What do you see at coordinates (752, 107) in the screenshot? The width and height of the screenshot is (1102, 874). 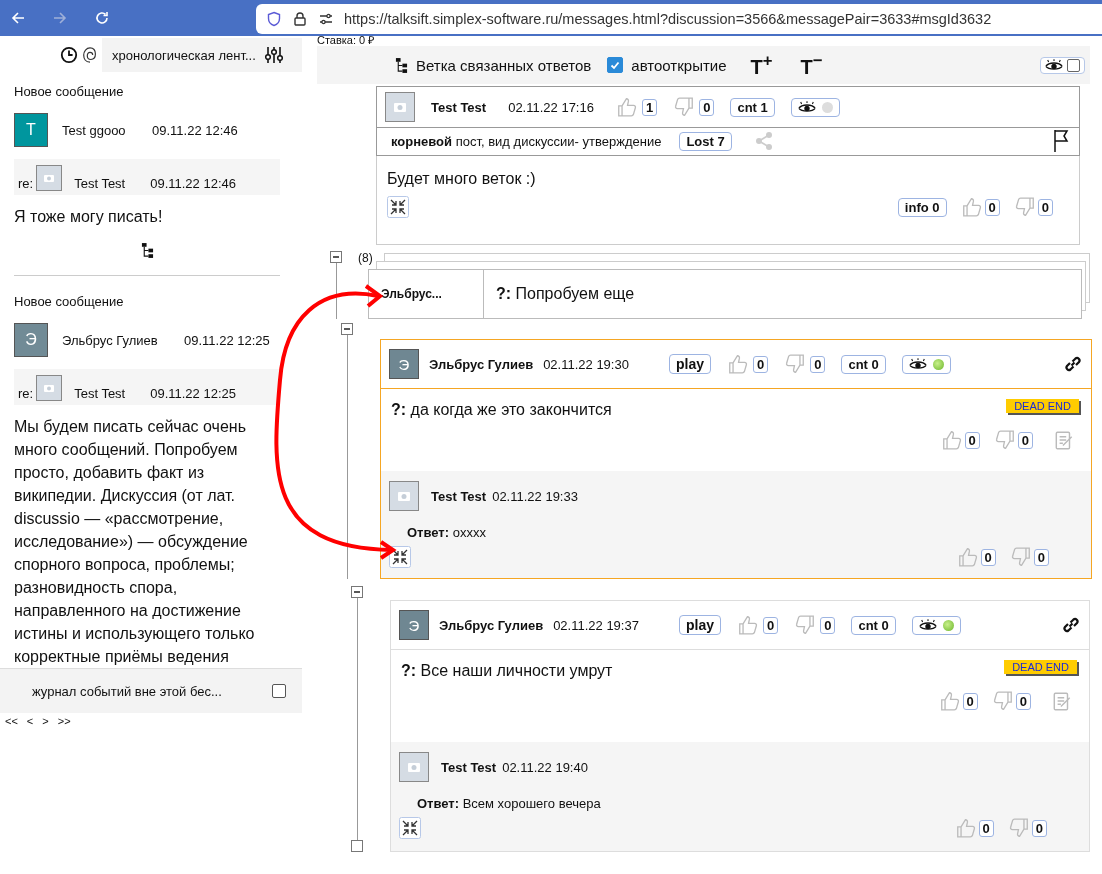 I see `cnt-badge: cnt 1` at bounding box center [752, 107].